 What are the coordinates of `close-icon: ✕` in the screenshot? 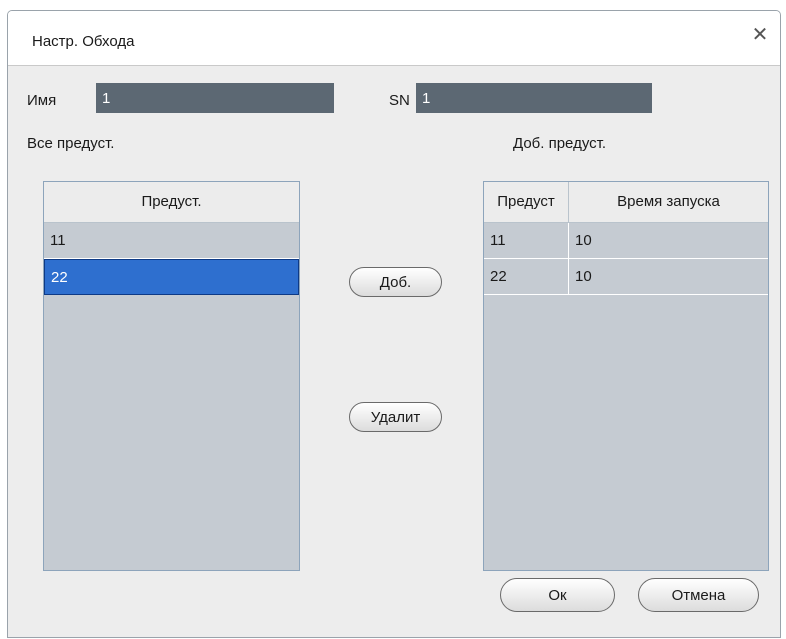 It's located at (760, 35).